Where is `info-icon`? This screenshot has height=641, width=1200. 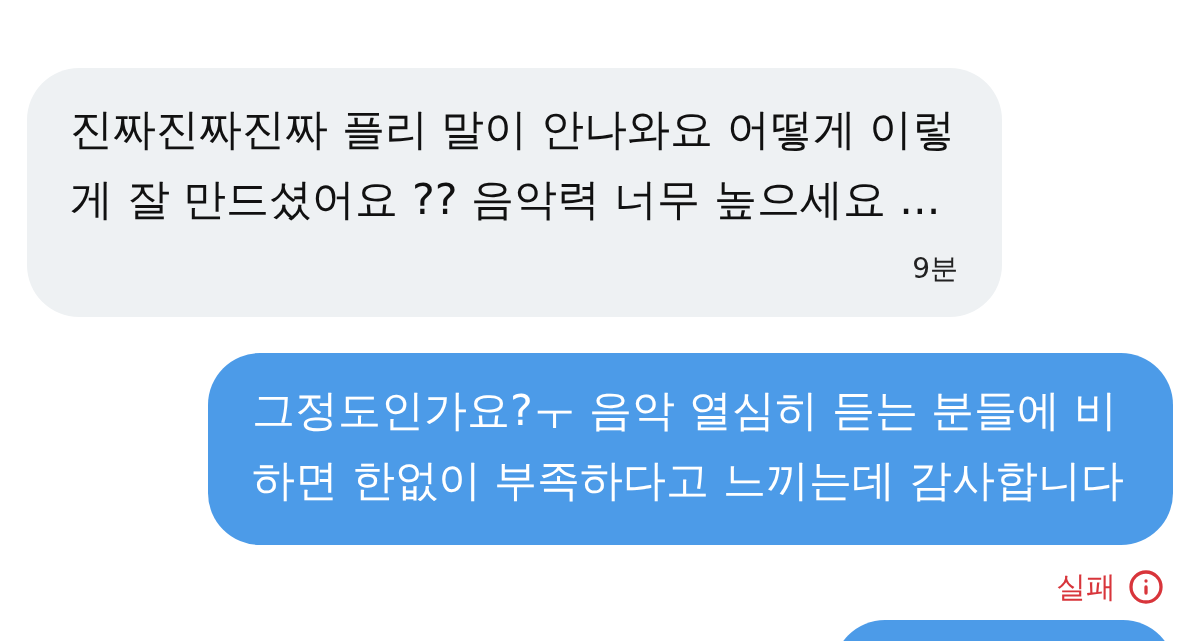
info-icon is located at coordinates (1146, 587).